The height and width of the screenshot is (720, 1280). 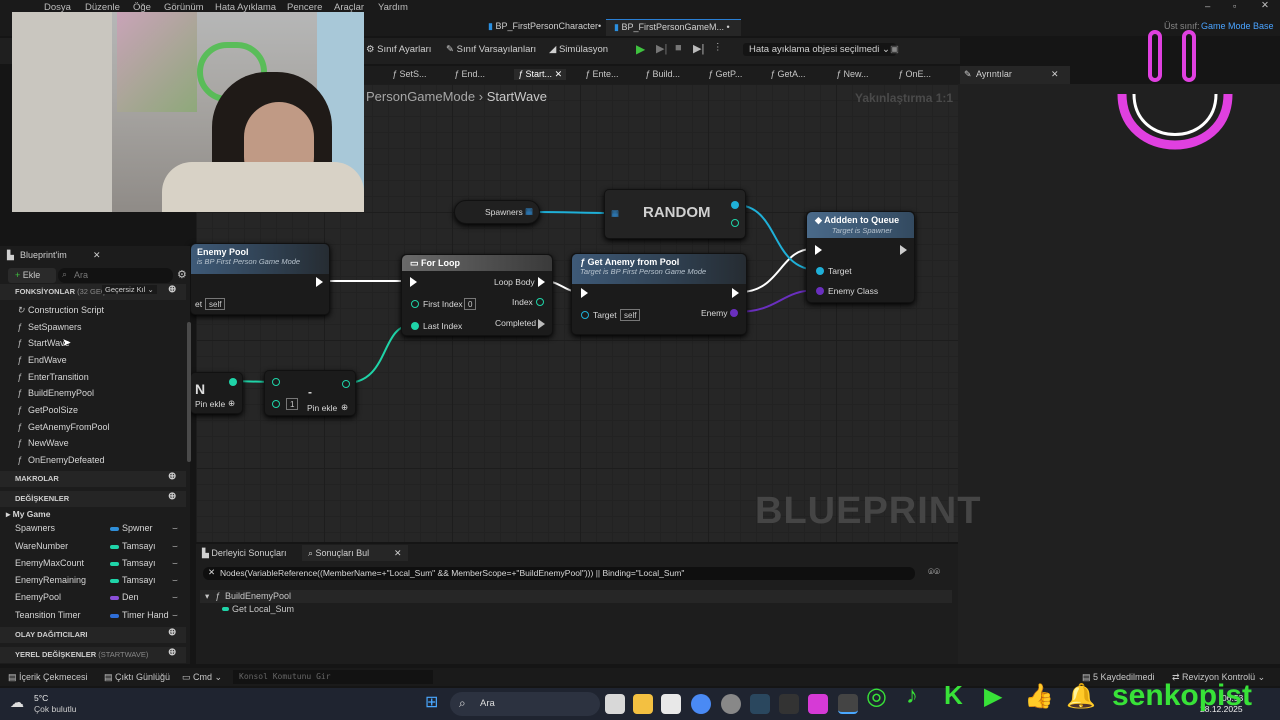 What do you see at coordinates (760, 704) in the screenshot?
I see `steam-icon` at bounding box center [760, 704].